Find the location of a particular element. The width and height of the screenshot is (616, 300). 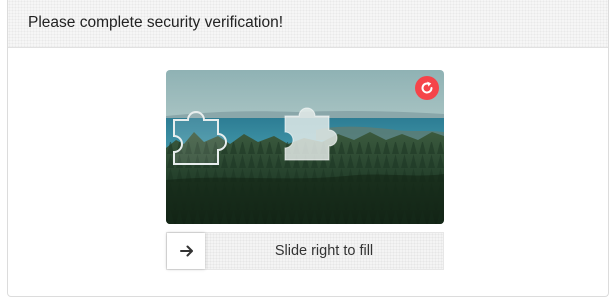

slider-handle is located at coordinates (186, 251).